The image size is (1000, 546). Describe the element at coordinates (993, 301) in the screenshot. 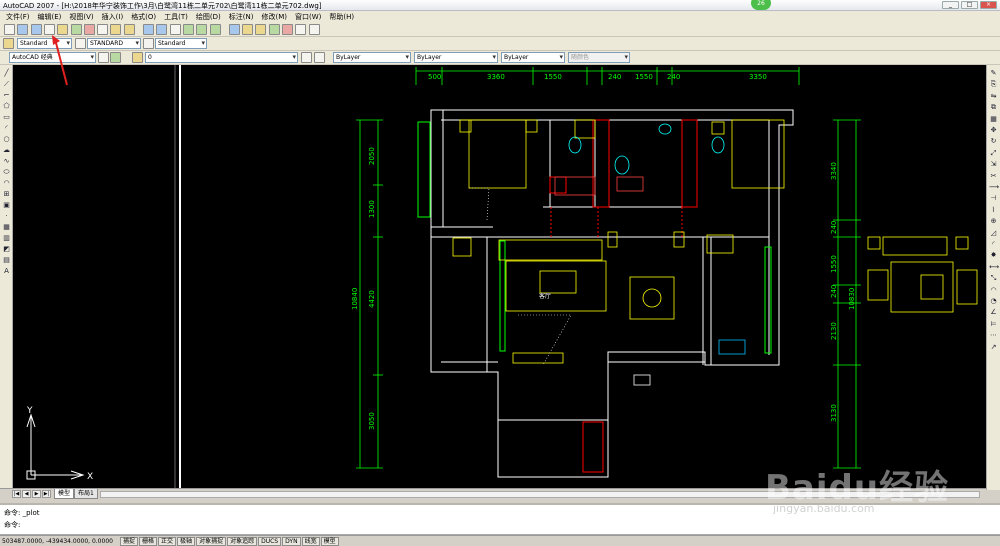

I see `dim-radius-icon: ◔` at that location.